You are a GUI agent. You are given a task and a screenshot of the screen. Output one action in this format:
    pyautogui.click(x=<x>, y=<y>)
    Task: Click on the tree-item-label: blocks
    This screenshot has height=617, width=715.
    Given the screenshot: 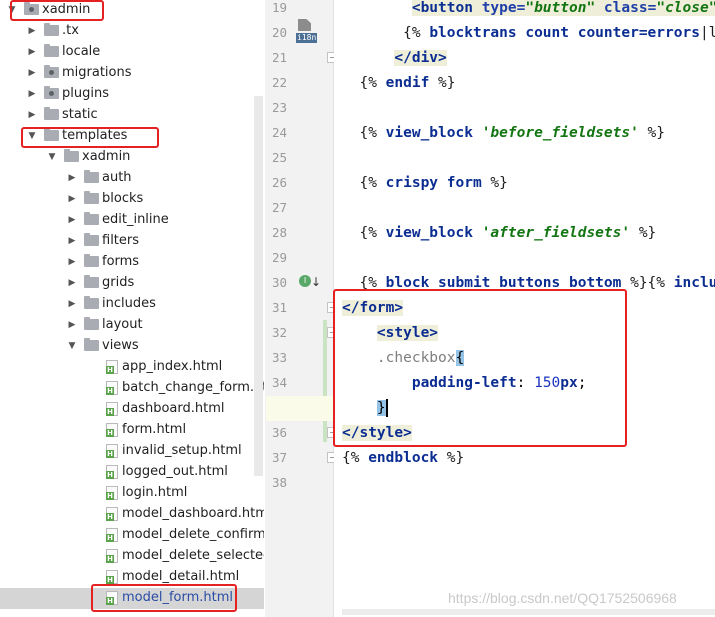 What is the action you would take?
    pyautogui.click(x=123, y=198)
    